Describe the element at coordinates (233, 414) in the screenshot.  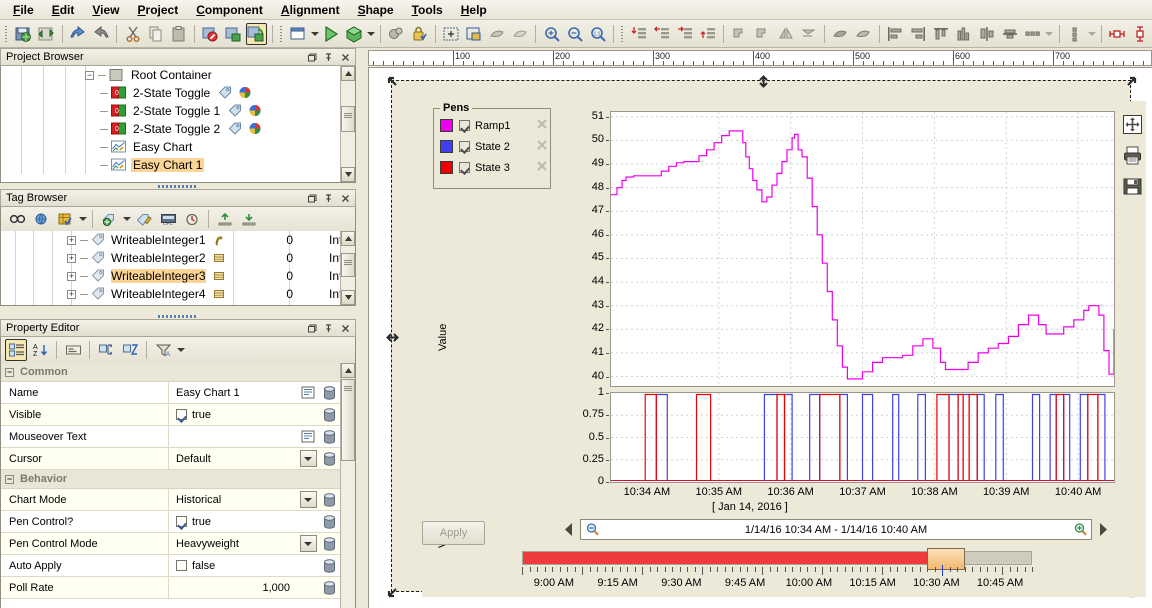
I see `property-value: true` at that location.